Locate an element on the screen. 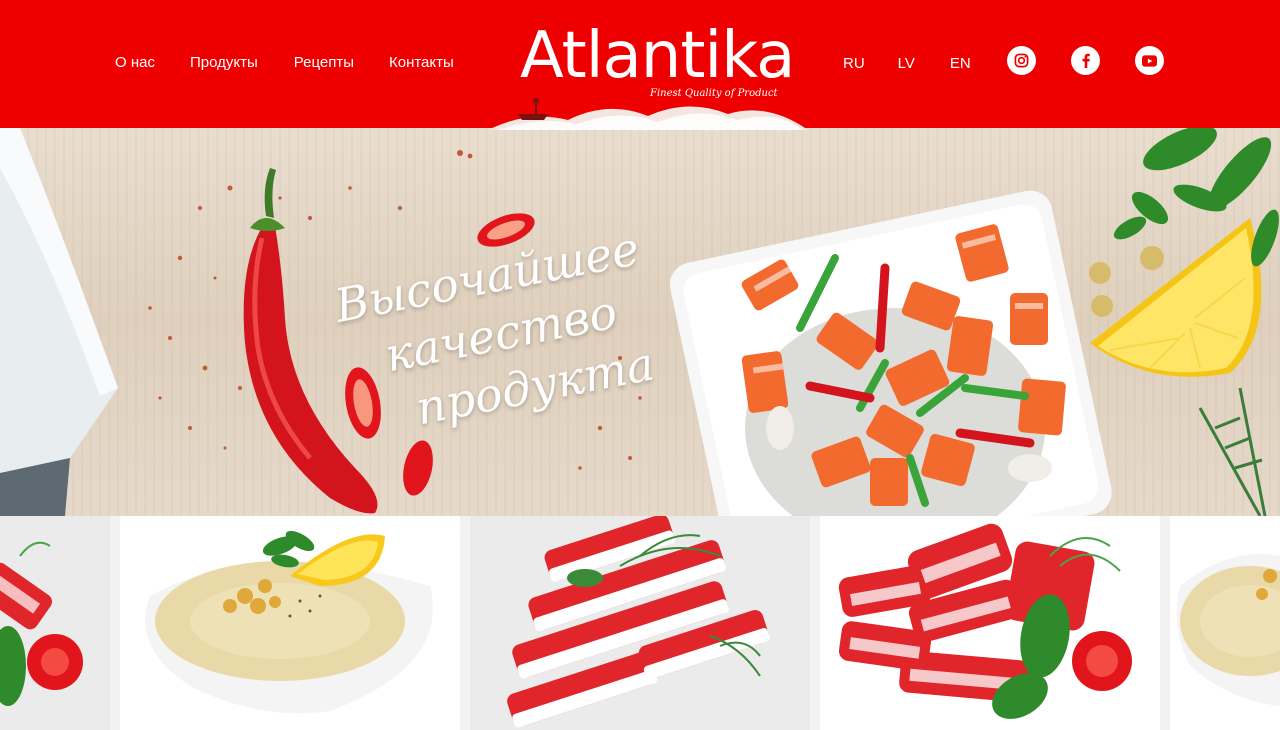 Image resolution: width=1280 pixels, height=730 pixels. main-nav: О нас Продукты Рецепты Контакты is located at coordinates (284, 62).